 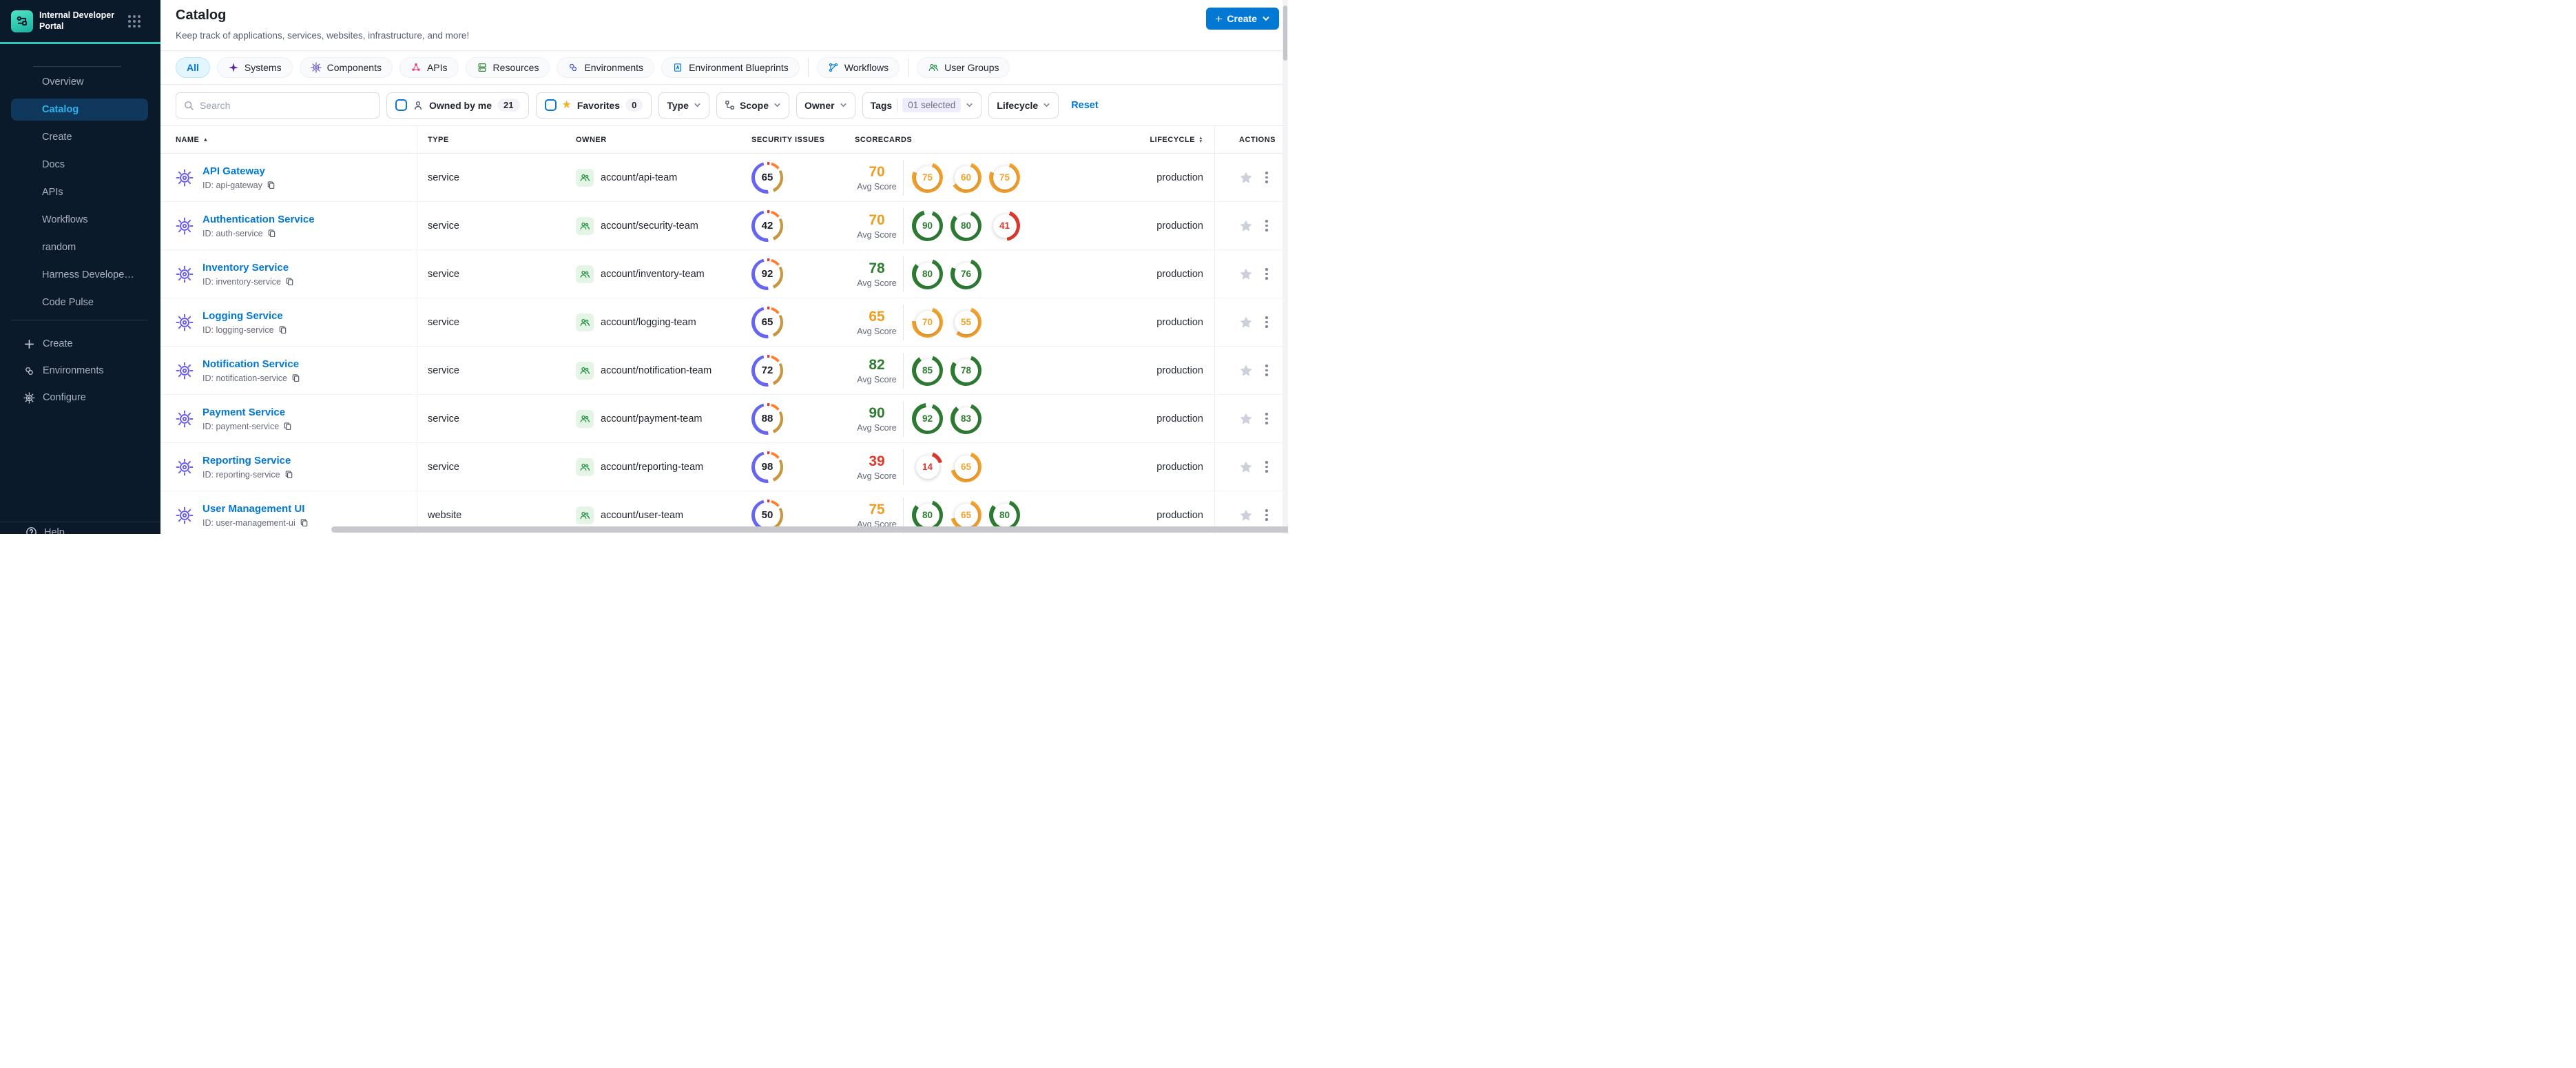 I want to click on tags-filter-dropdown: Tags 01 selected, so click(x=922, y=106).